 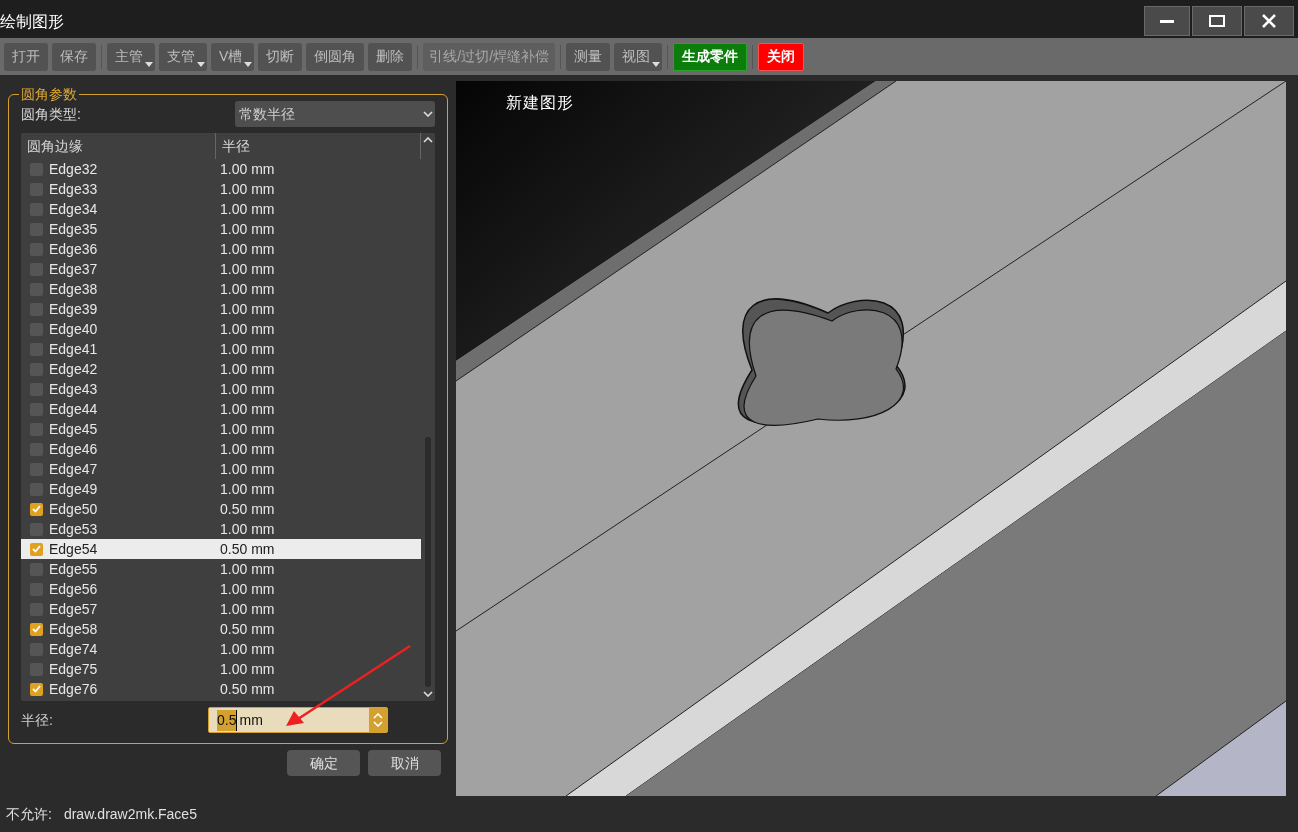 What do you see at coordinates (49, 94) in the screenshot?
I see `group-title: 圆角参数` at bounding box center [49, 94].